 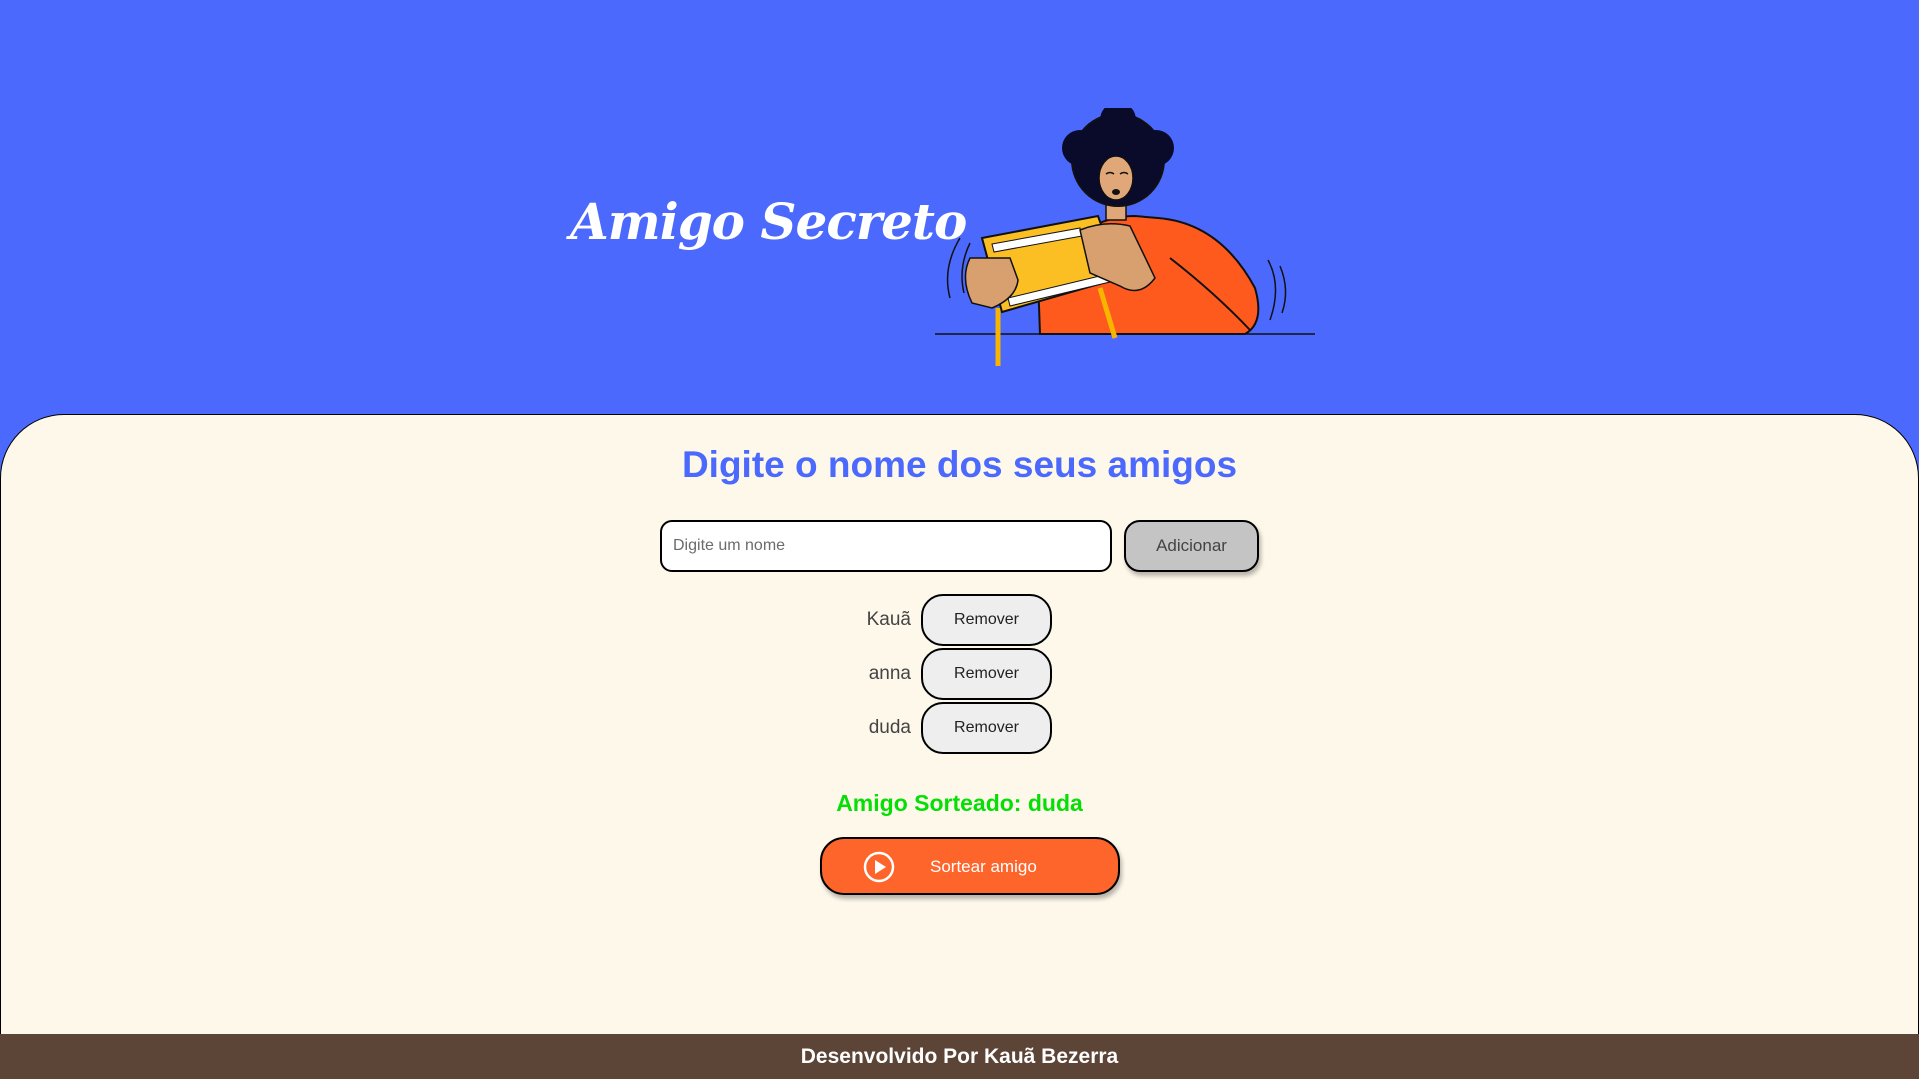 I want to click on play-circle-icon, so click(x=879, y=867).